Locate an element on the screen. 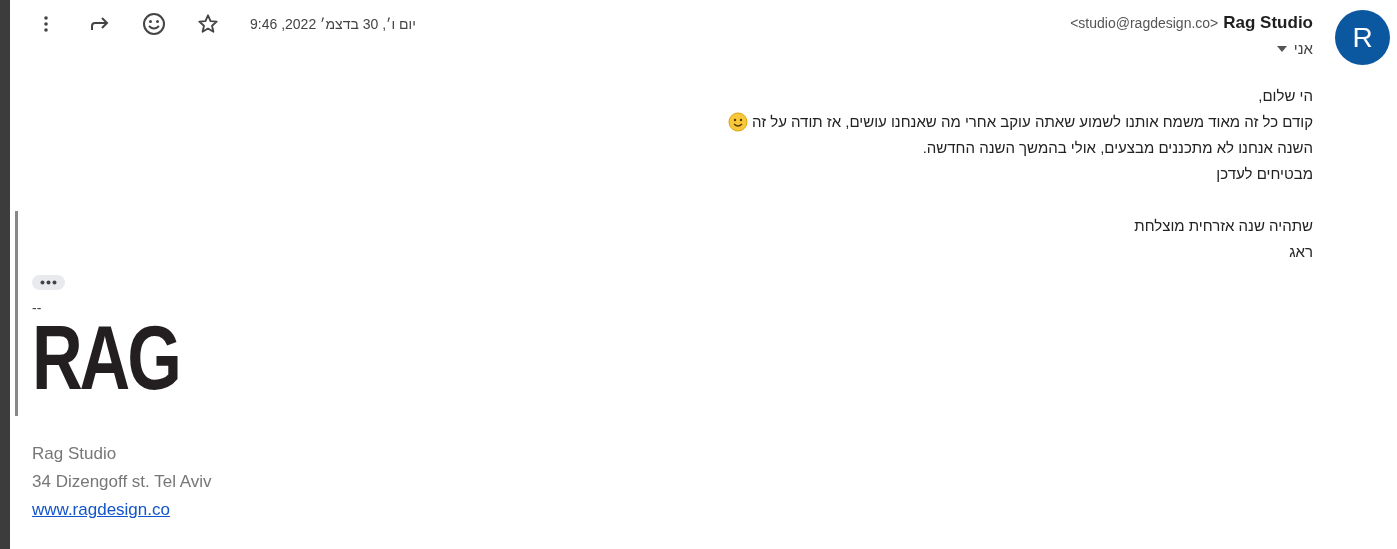  smiley-emoji-icon is located at coordinates (738, 122).